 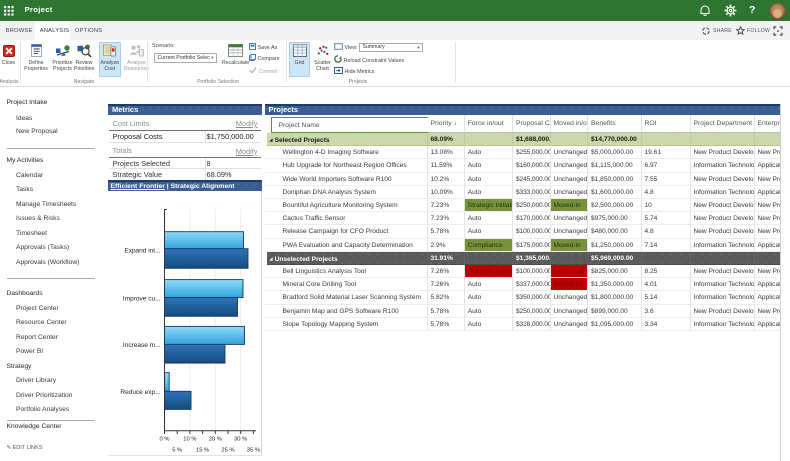 I want to click on svg-text: 20 %, so click(x=214, y=440).